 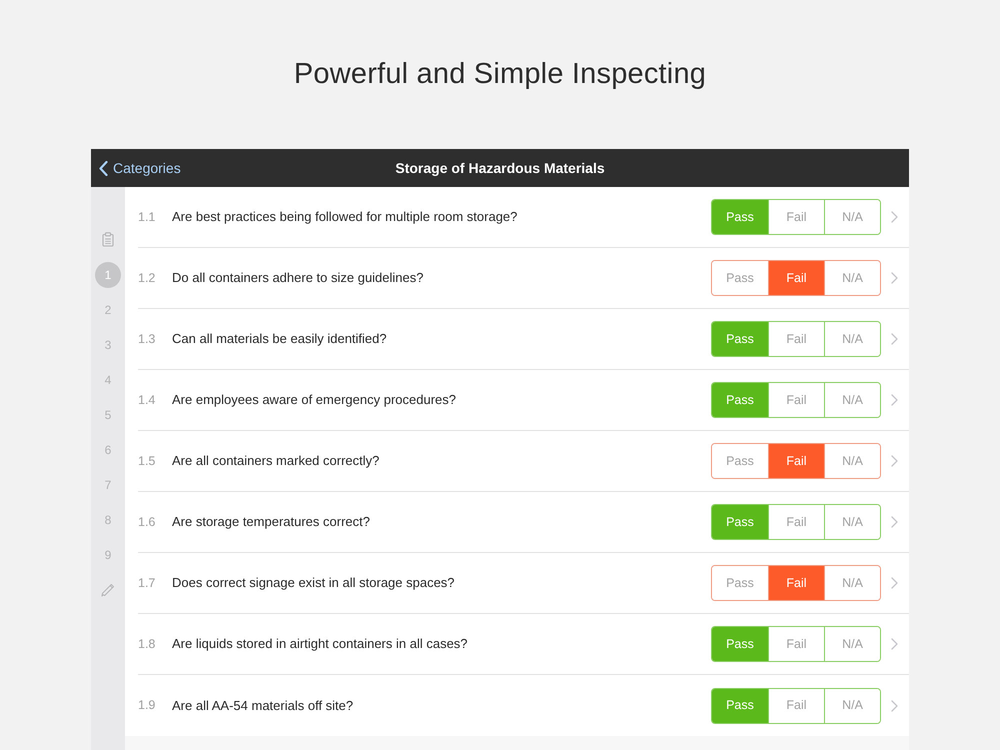 I want to click on back-button: Categories, so click(x=140, y=168).